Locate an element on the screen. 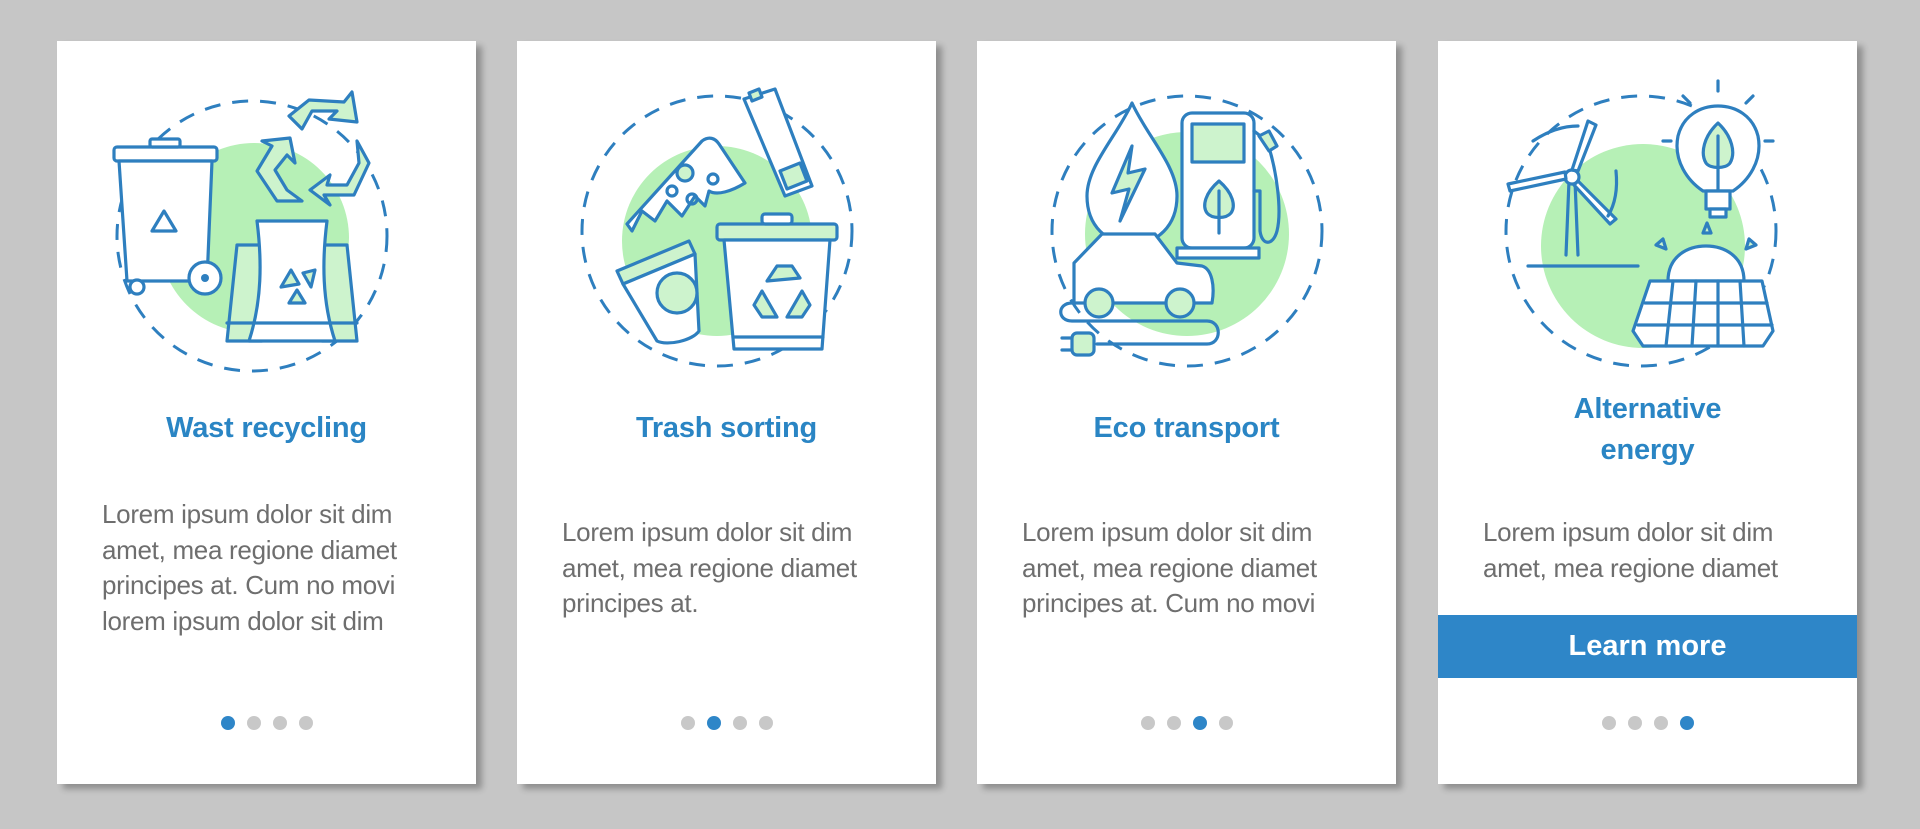  recycle-arrows-icon is located at coordinates (313, 148).